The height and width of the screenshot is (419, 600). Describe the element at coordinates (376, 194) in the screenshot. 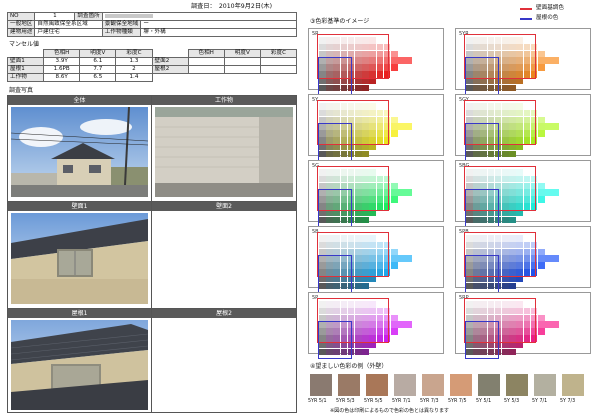

I see `hue-chart-5g: 5G` at that location.